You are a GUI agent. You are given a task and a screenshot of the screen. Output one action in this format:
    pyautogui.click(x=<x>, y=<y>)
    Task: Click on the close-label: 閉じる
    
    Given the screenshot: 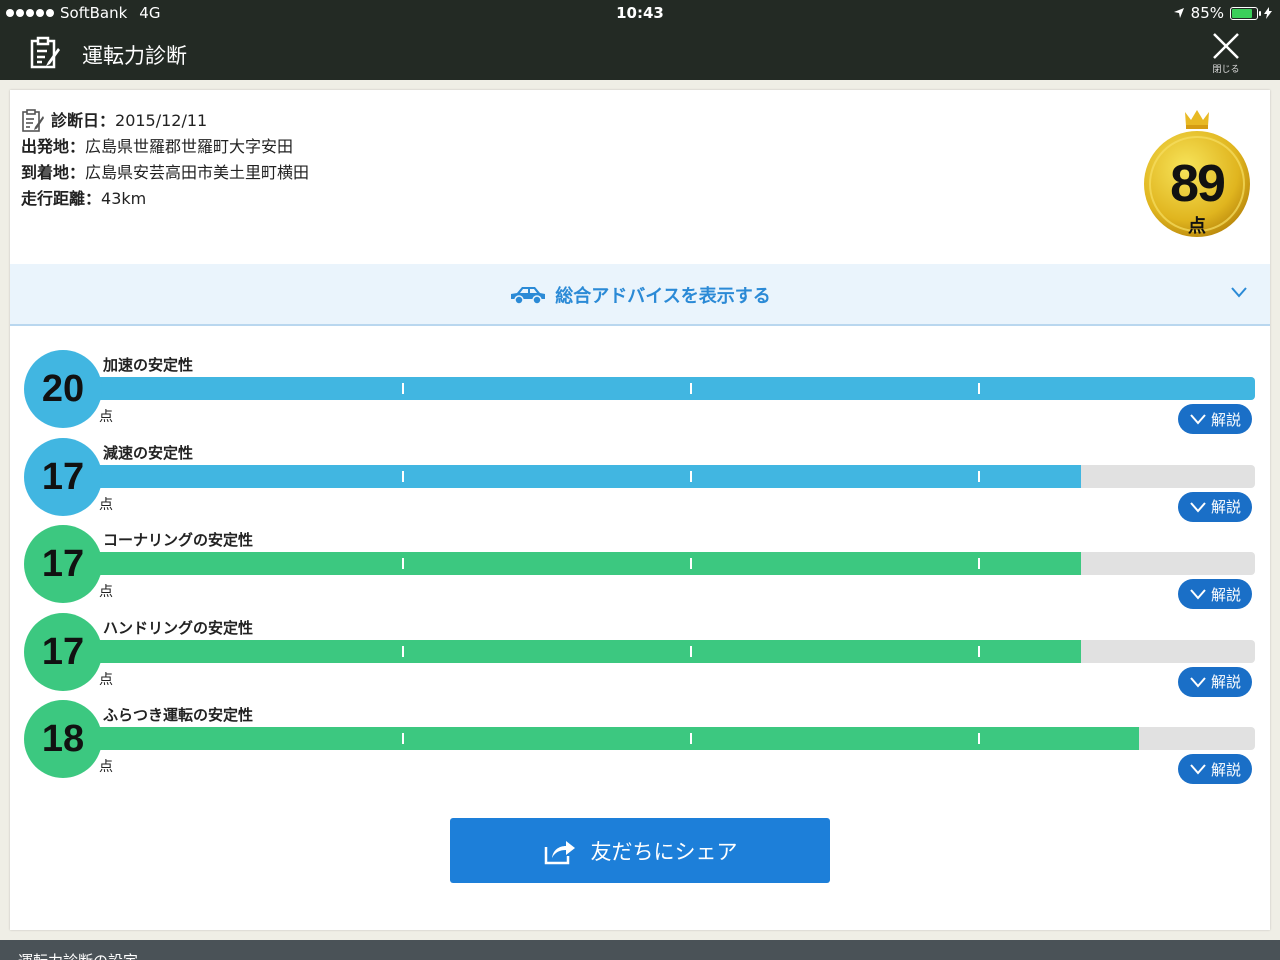 What is the action you would take?
    pyautogui.click(x=1226, y=70)
    